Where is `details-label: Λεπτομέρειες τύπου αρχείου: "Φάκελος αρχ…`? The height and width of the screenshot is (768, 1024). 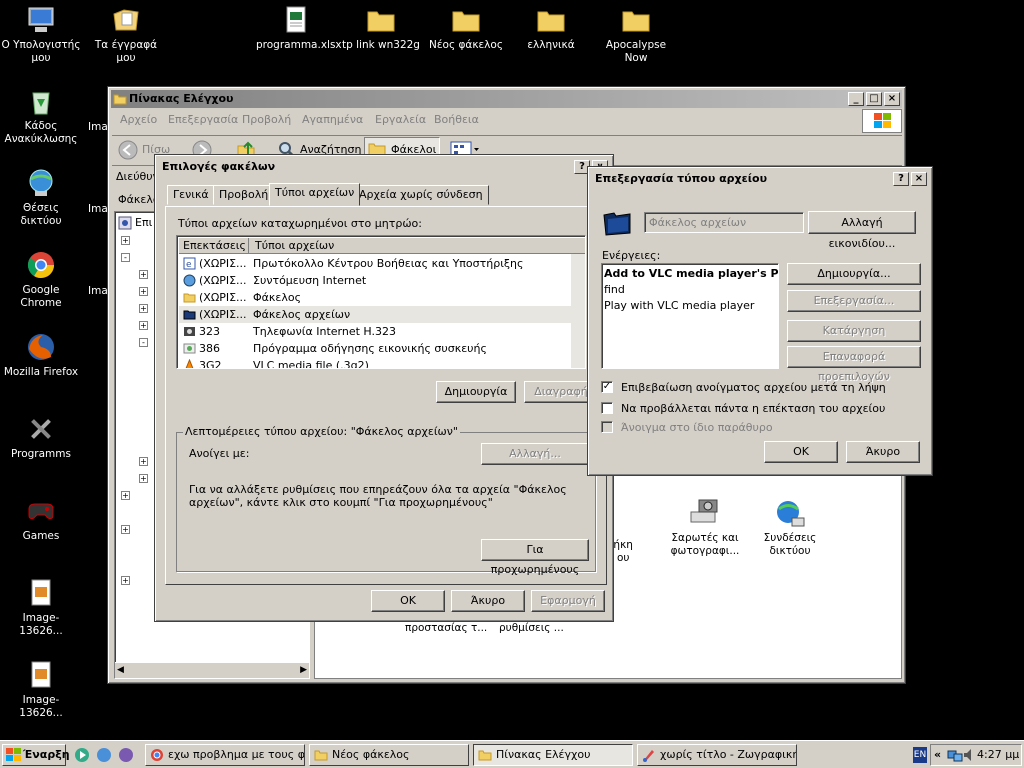
details-label: Λεπτομέρειες τύπου αρχείου: "Φάκελος αρχ… is located at coordinates (321, 431).